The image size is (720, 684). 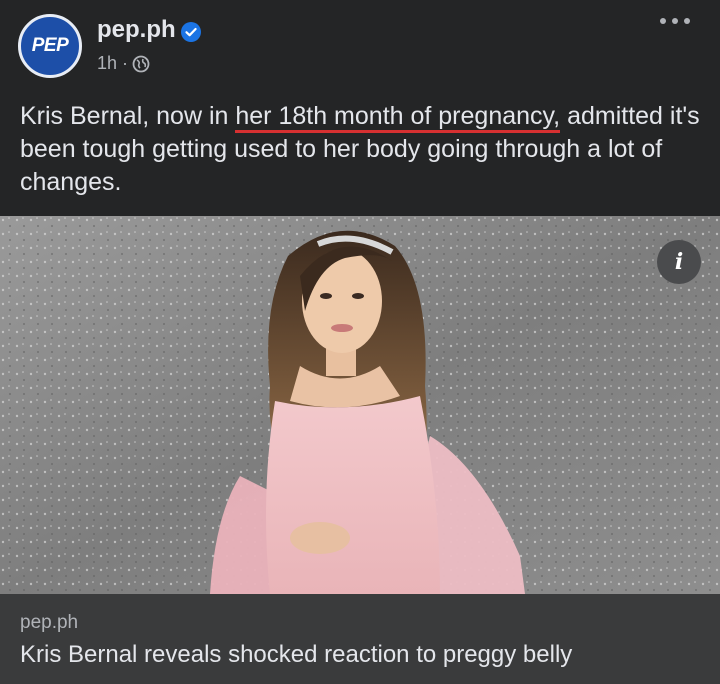 What do you see at coordinates (141, 64) in the screenshot?
I see `globe-icon` at bounding box center [141, 64].